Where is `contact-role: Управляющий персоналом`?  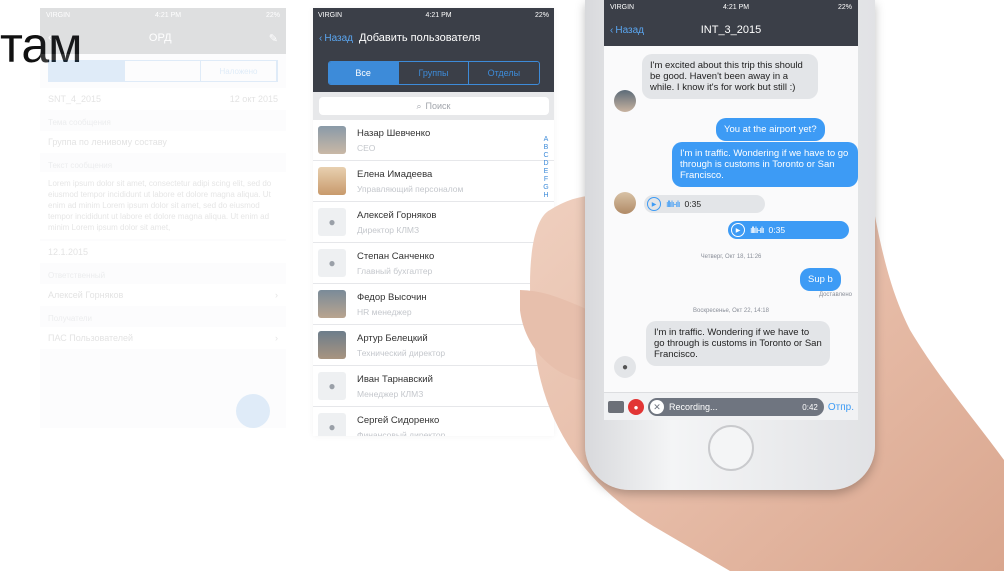 contact-role: Управляющий персоналом is located at coordinates (410, 188).